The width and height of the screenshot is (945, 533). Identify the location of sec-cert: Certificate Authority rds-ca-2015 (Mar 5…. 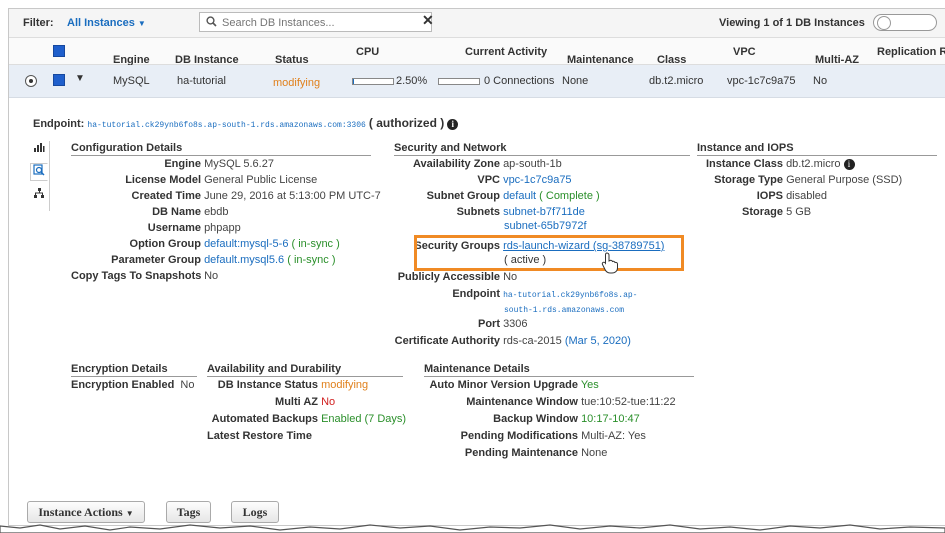
(512, 341).